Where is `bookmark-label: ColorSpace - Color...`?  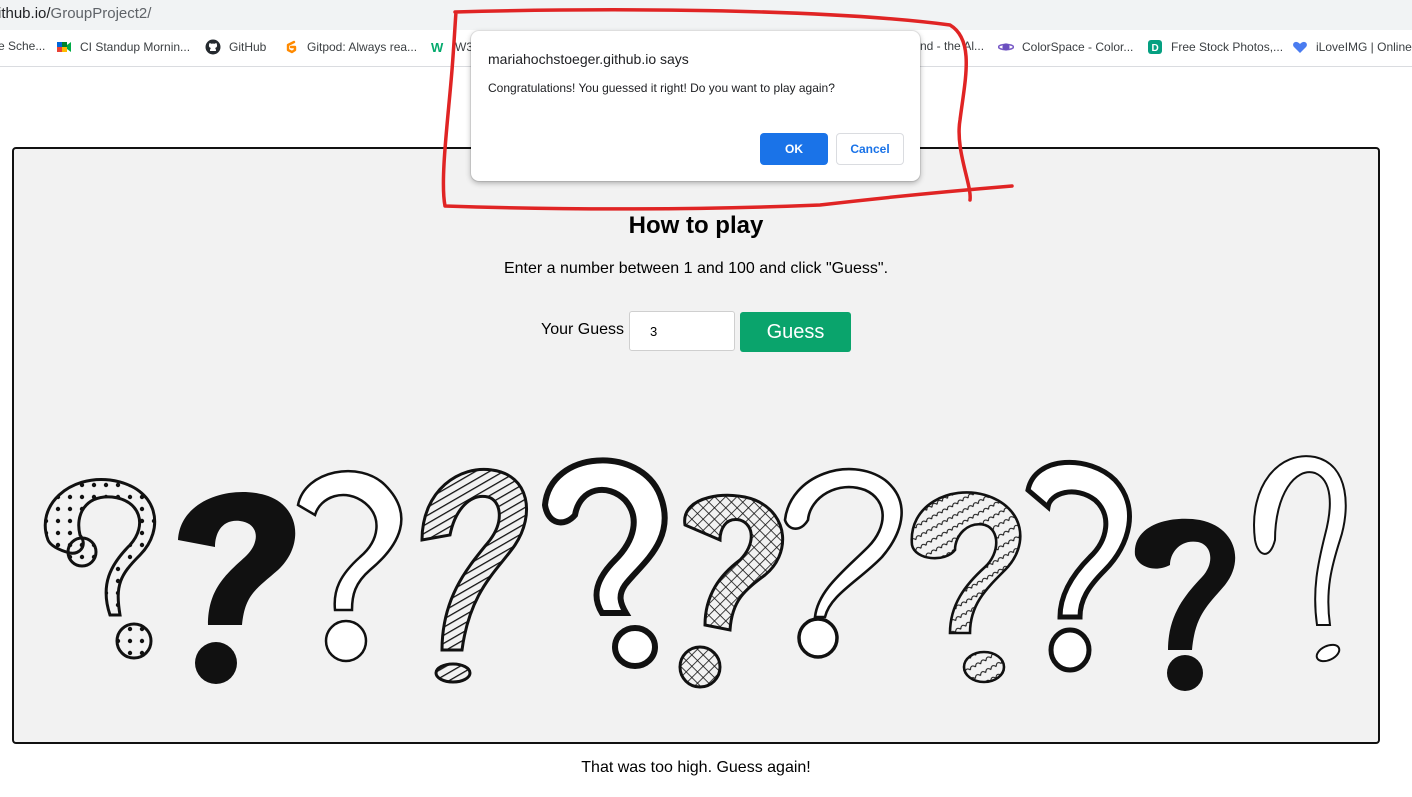 bookmark-label: ColorSpace - Color... is located at coordinates (1078, 47).